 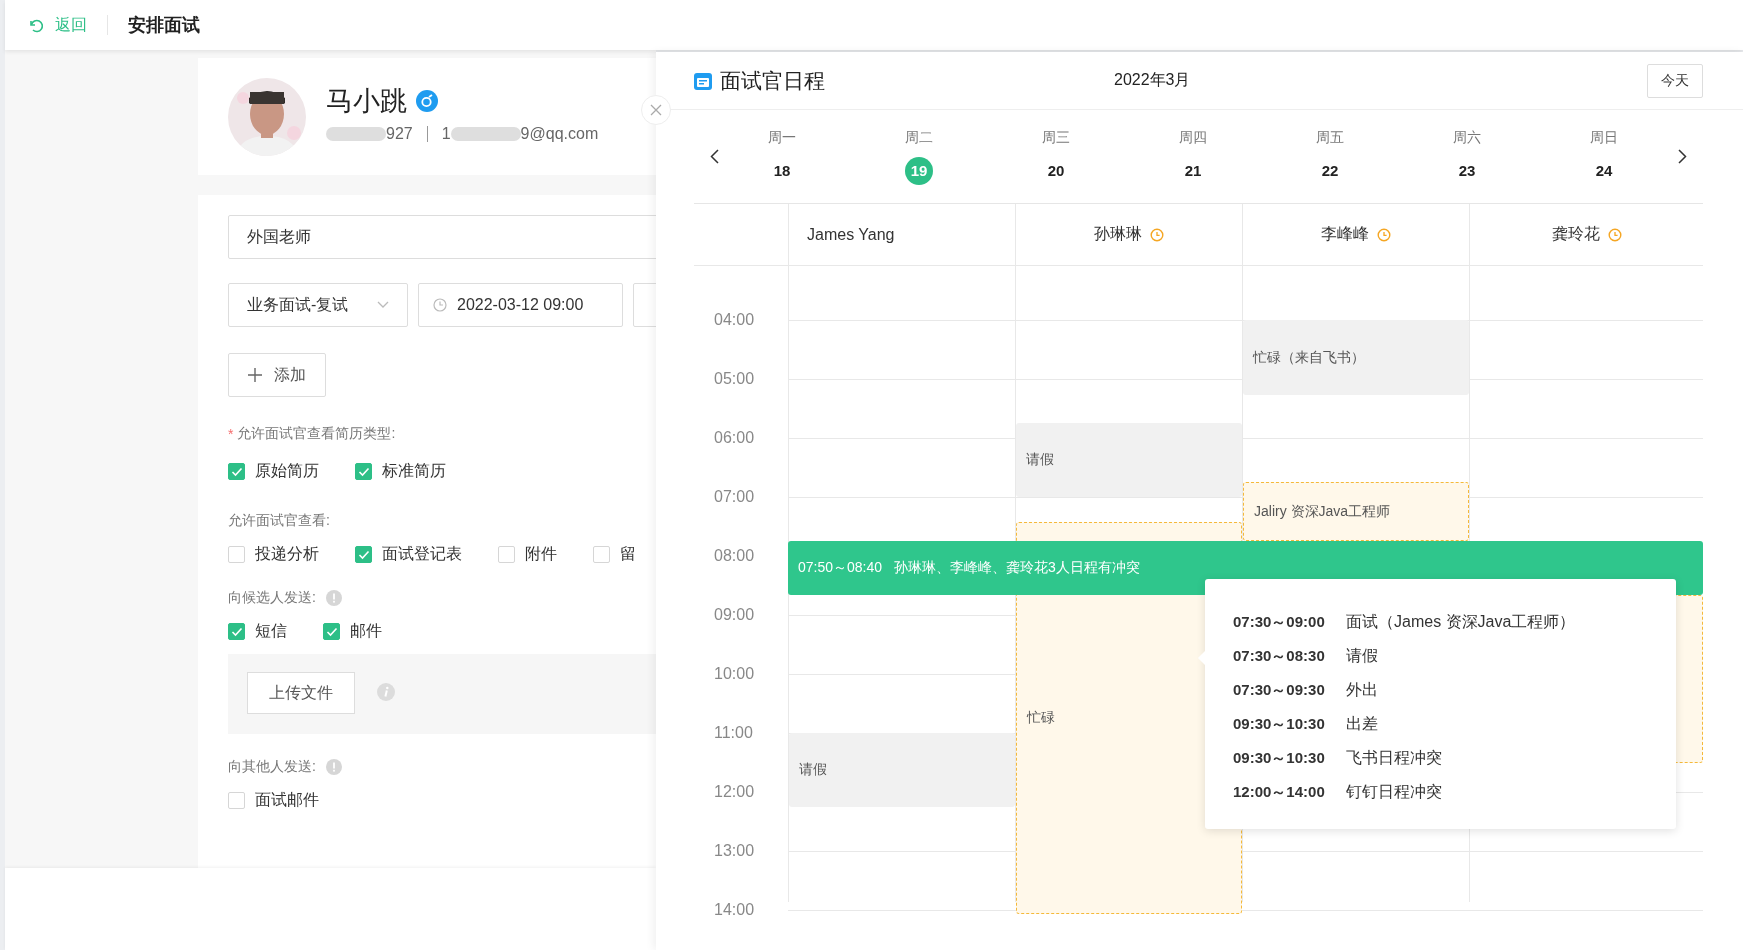 I want to click on day-tab: 周六 23, so click(x=1467, y=156).